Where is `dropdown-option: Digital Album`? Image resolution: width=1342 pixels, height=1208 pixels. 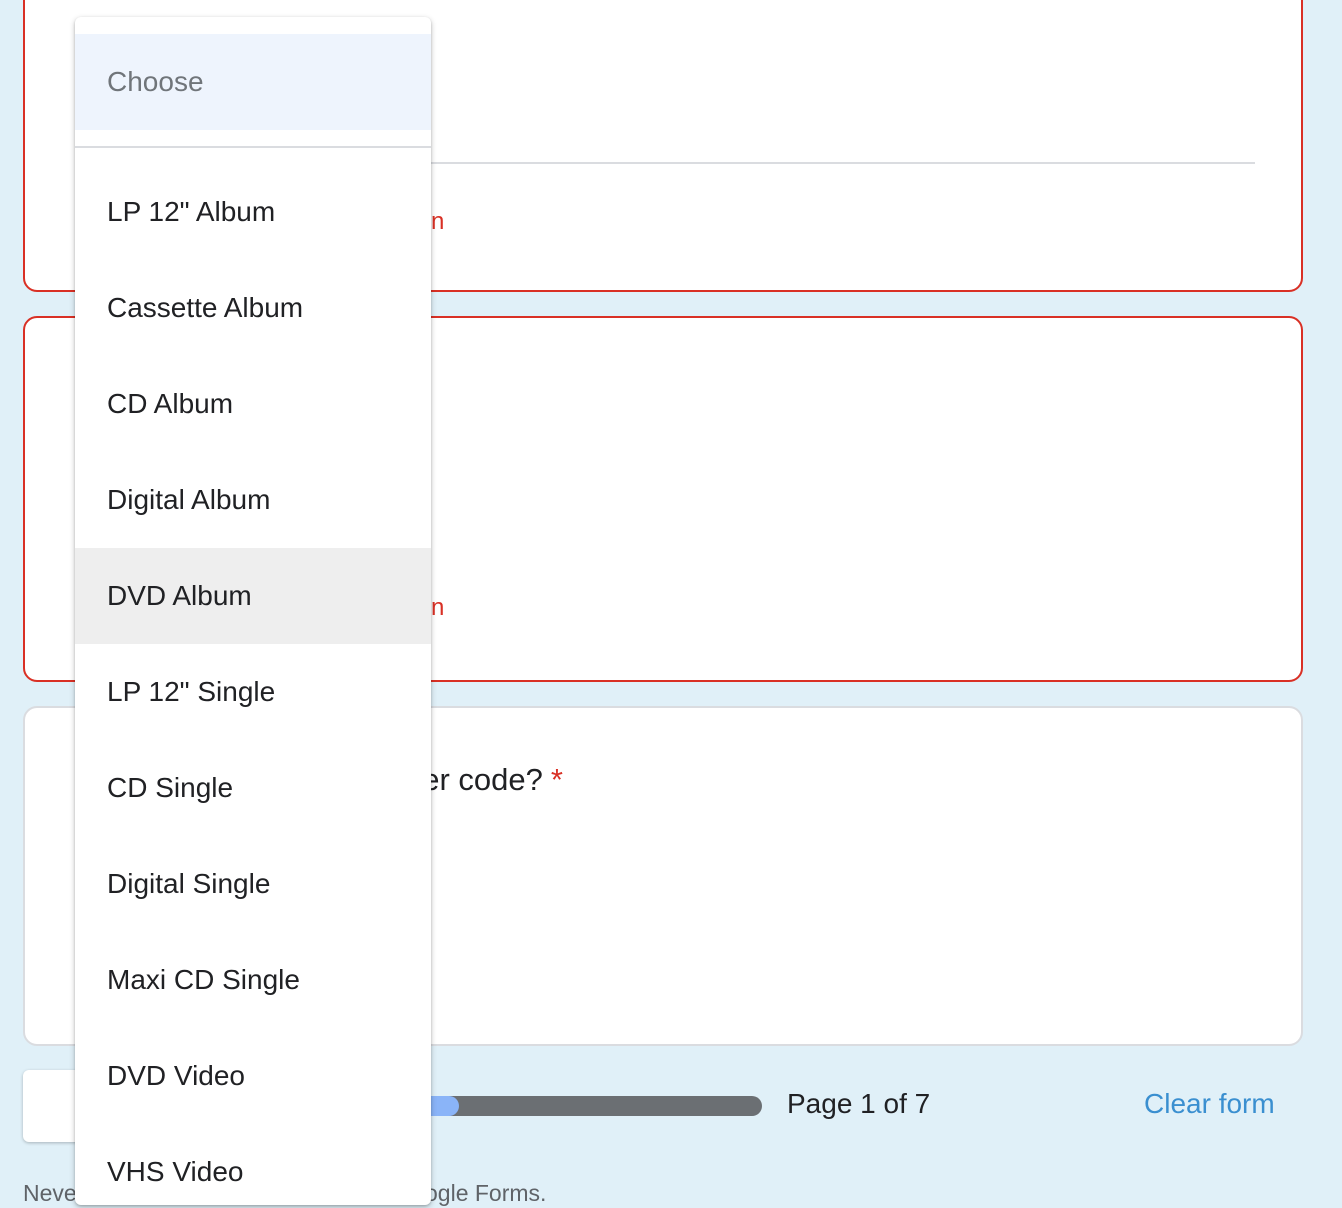 dropdown-option: Digital Album is located at coordinates (253, 500).